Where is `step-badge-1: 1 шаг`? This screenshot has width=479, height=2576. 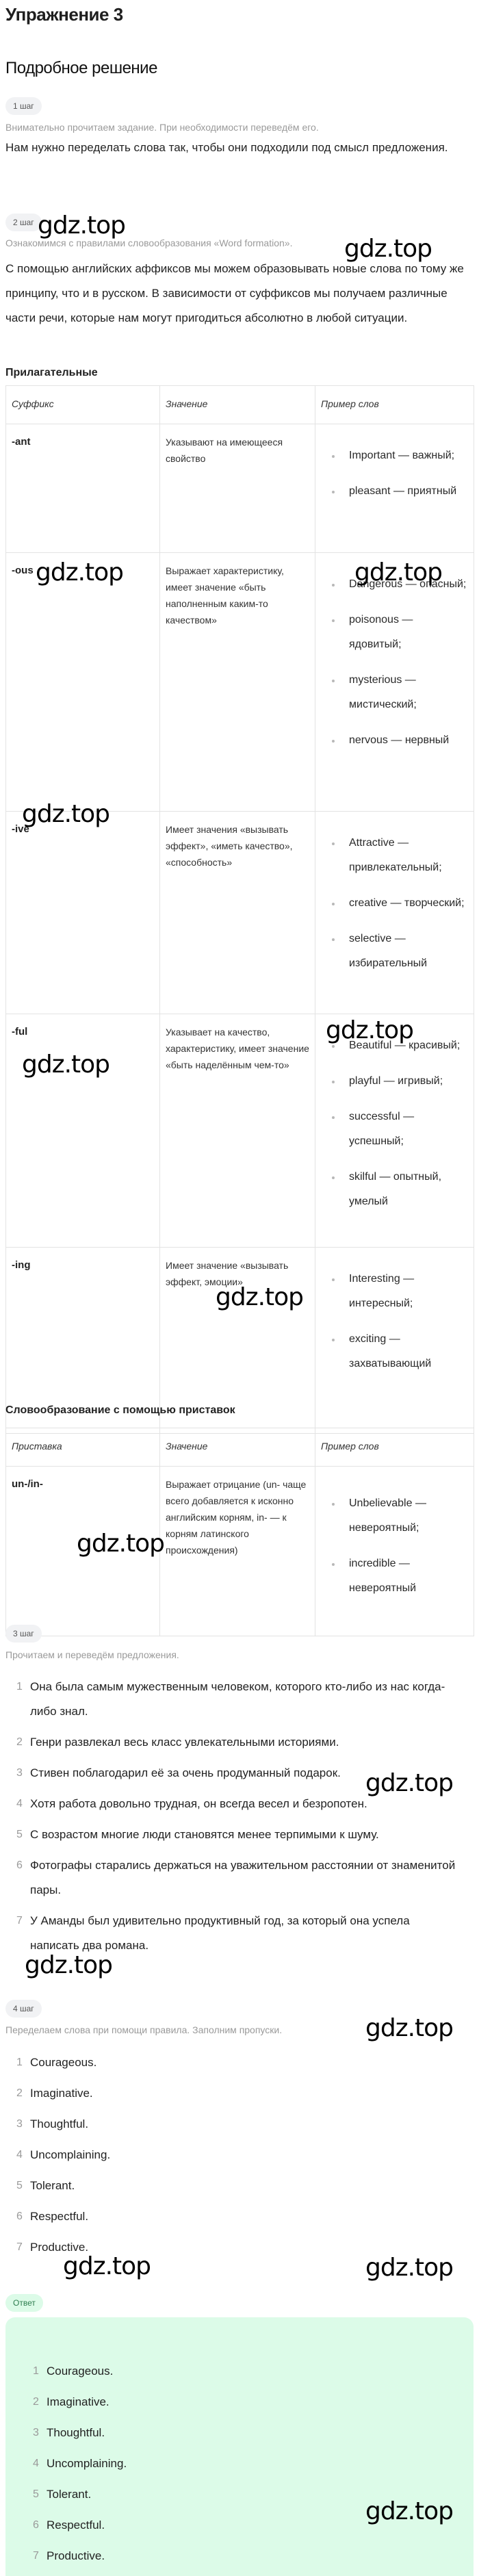
step-badge-1: 1 шаг is located at coordinates (23, 106).